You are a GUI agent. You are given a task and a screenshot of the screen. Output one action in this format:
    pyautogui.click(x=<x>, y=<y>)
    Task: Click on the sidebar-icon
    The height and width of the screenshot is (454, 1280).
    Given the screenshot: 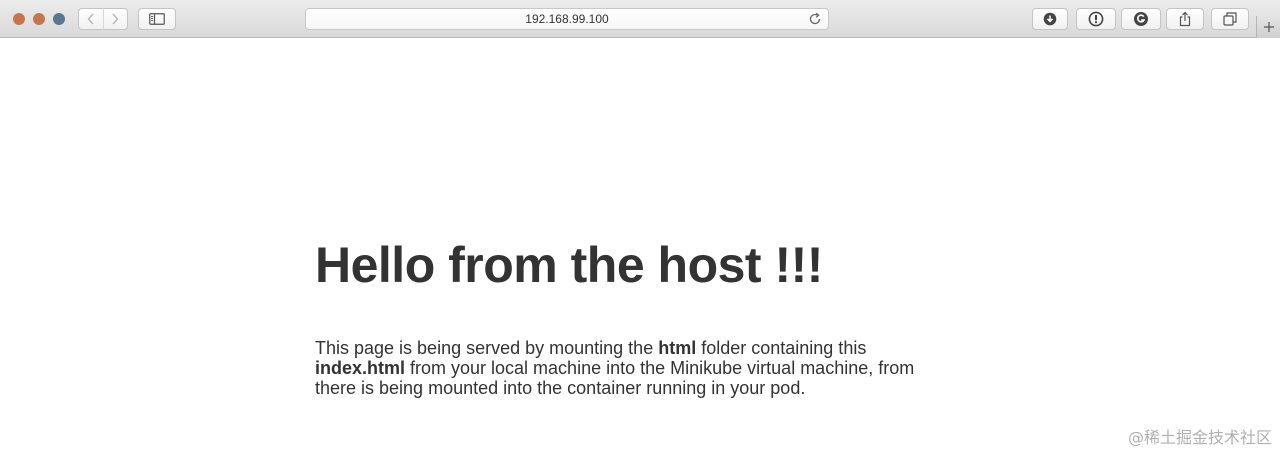 What is the action you would take?
    pyautogui.click(x=157, y=19)
    